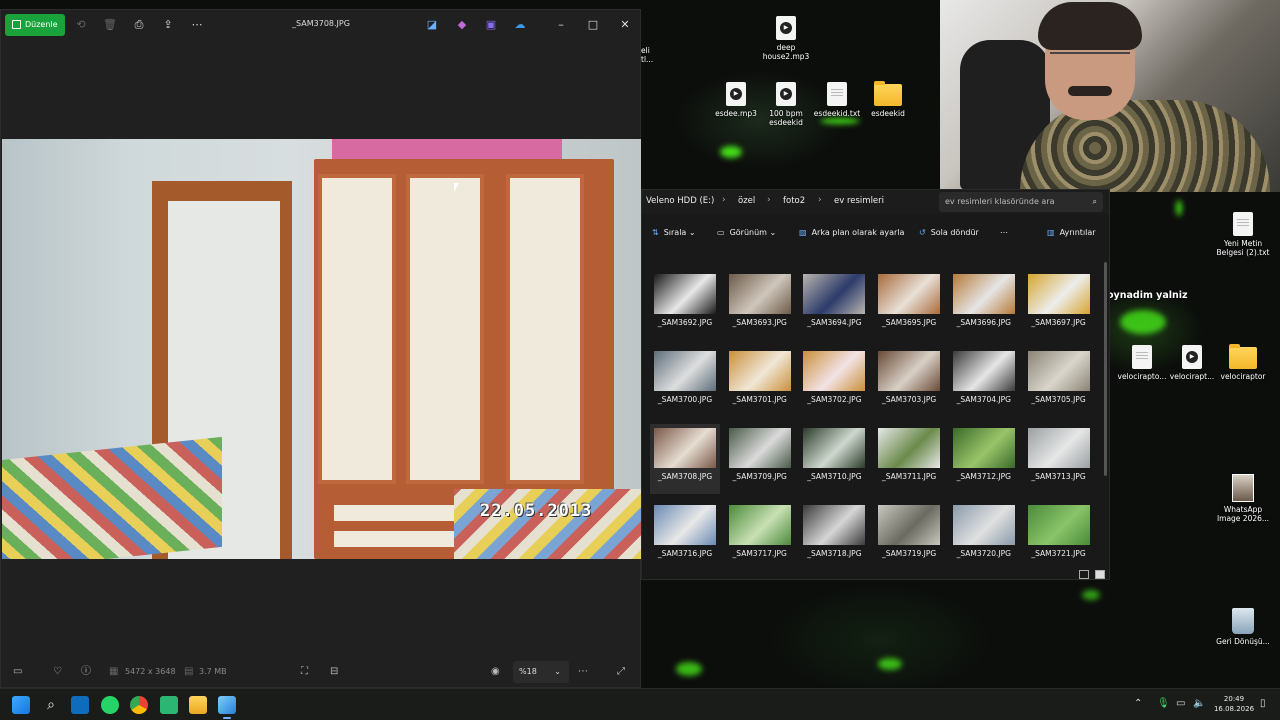  I want to click on thumbnail-item: _SAM3711.JPG, so click(909, 459).